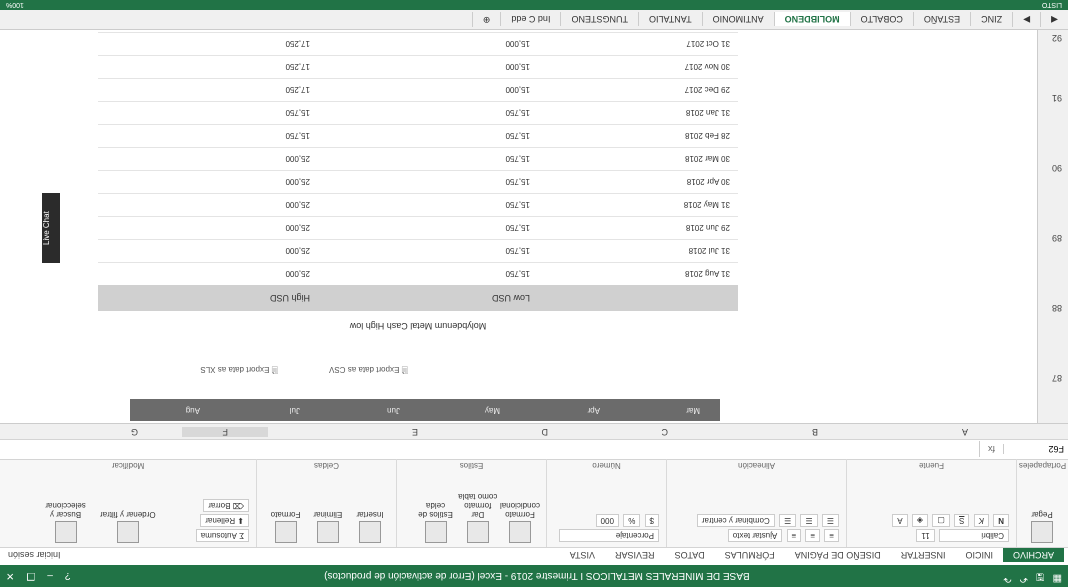 The width and height of the screenshot is (1068, 587). What do you see at coordinates (991, 19) in the screenshot?
I see `sheet-tab-zinc: ZINC` at bounding box center [991, 19].